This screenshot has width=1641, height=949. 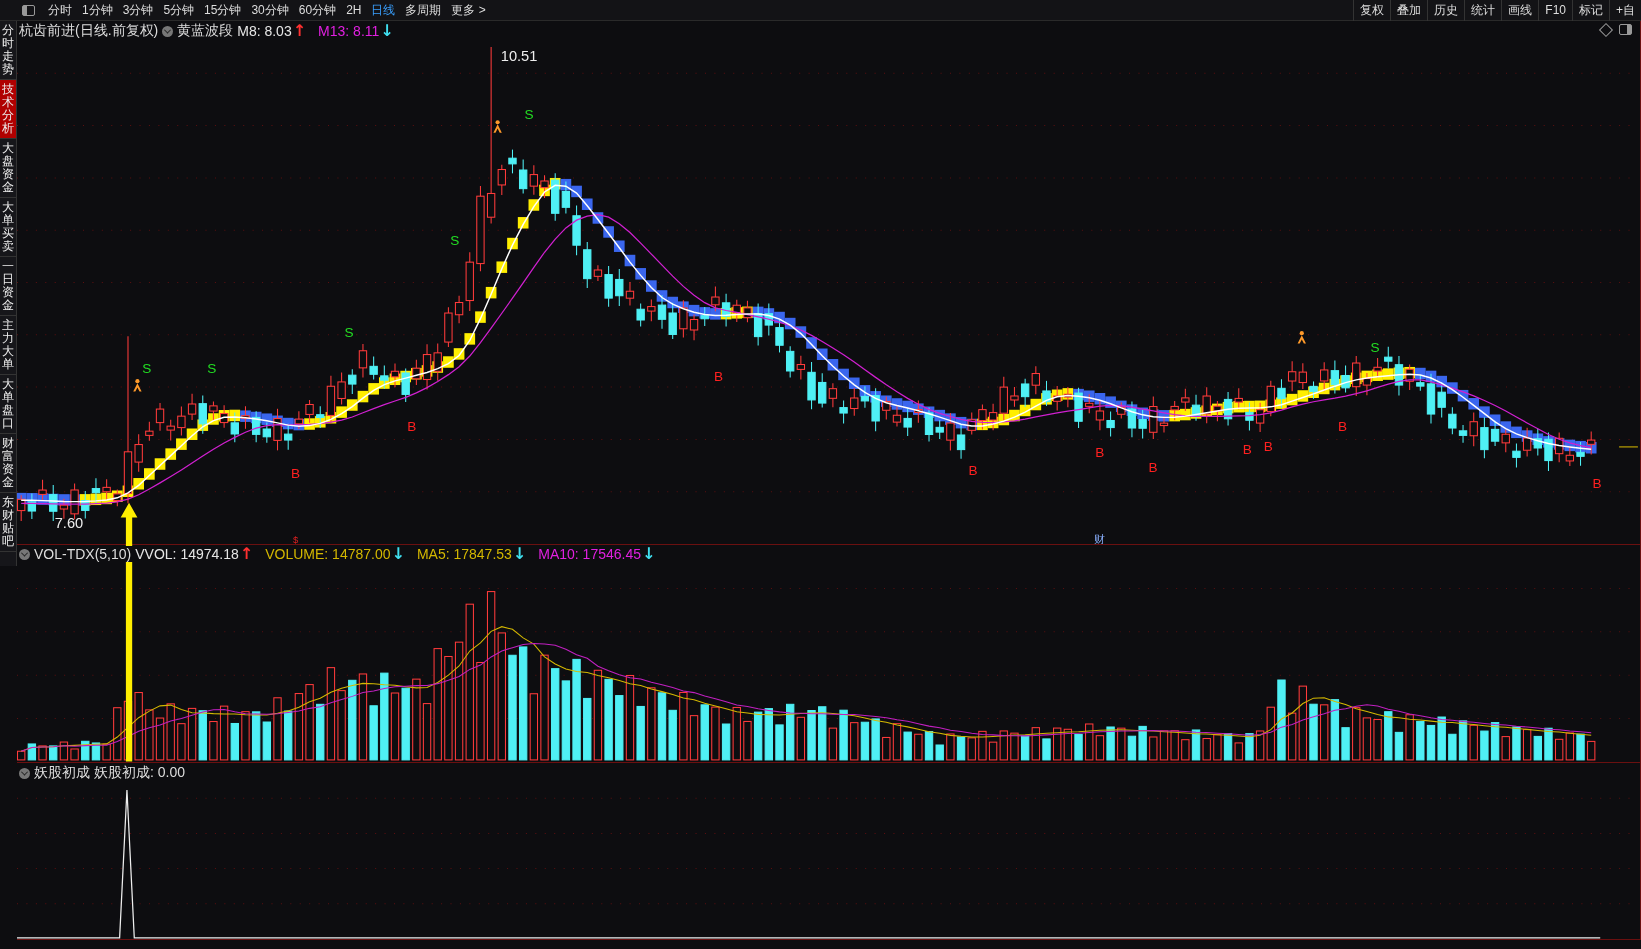 What do you see at coordinates (1483, 10) in the screenshot?
I see `toolbar-button: 统计` at bounding box center [1483, 10].